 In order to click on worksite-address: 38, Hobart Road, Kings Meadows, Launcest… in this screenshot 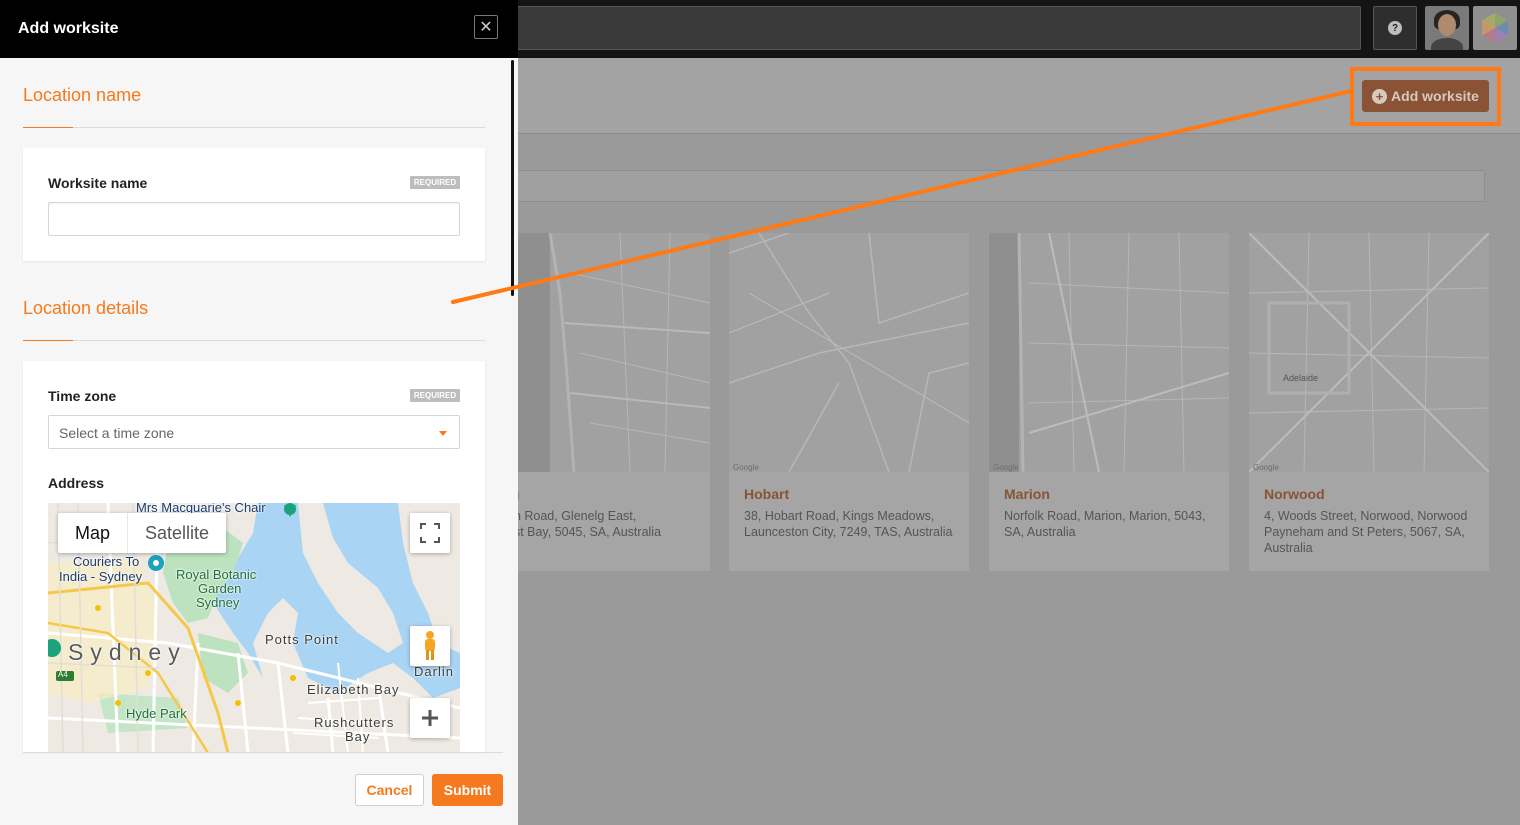, I will do `click(848, 524)`.